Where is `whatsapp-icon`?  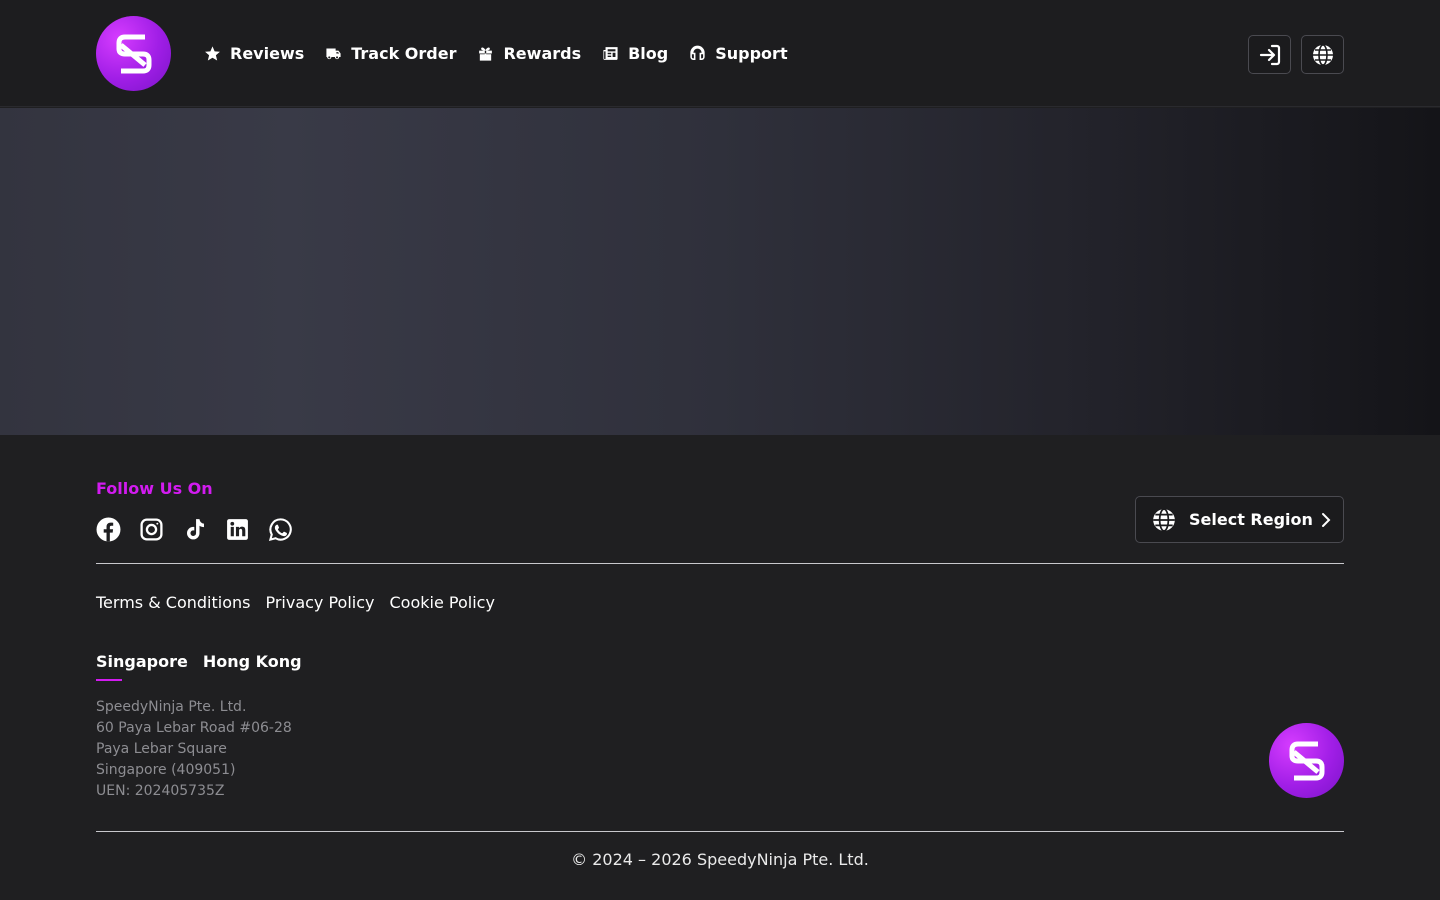
whatsapp-icon is located at coordinates (280, 529).